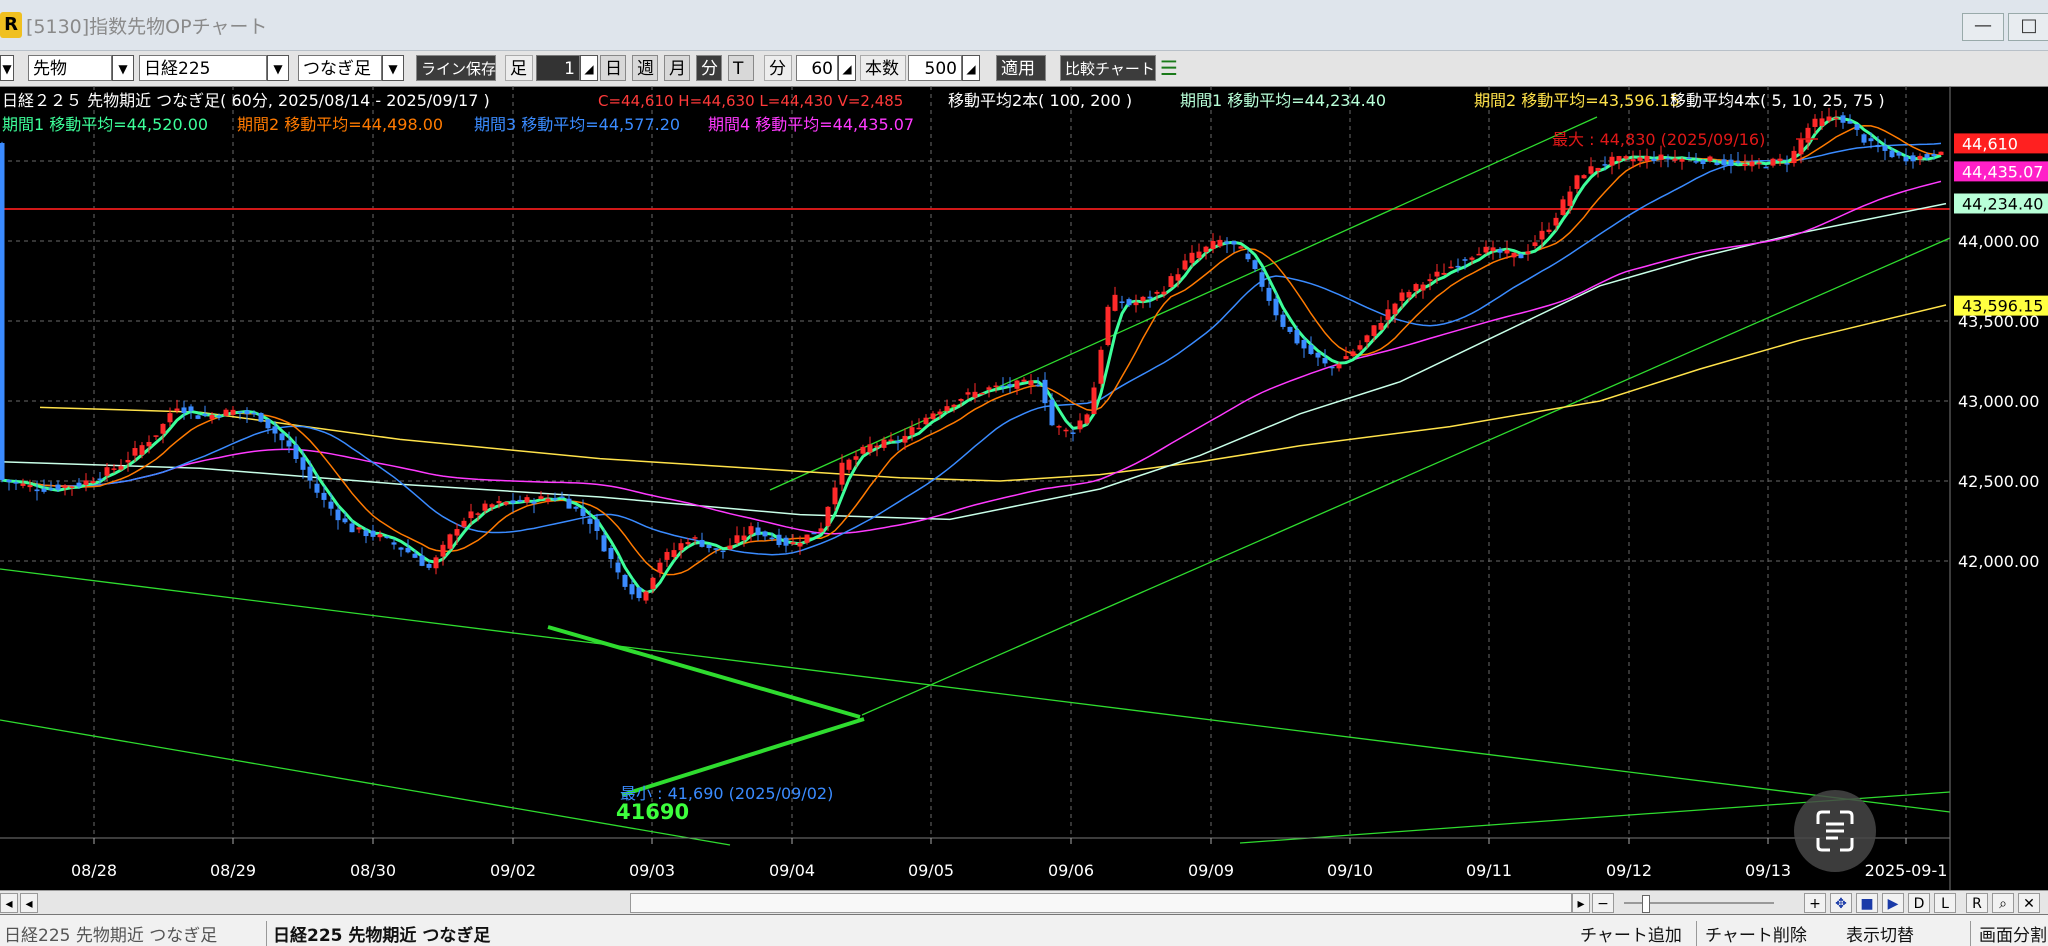 This screenshot has width=2048, height=946. I want to click on minimize-icon: —, so click(1983, 27).